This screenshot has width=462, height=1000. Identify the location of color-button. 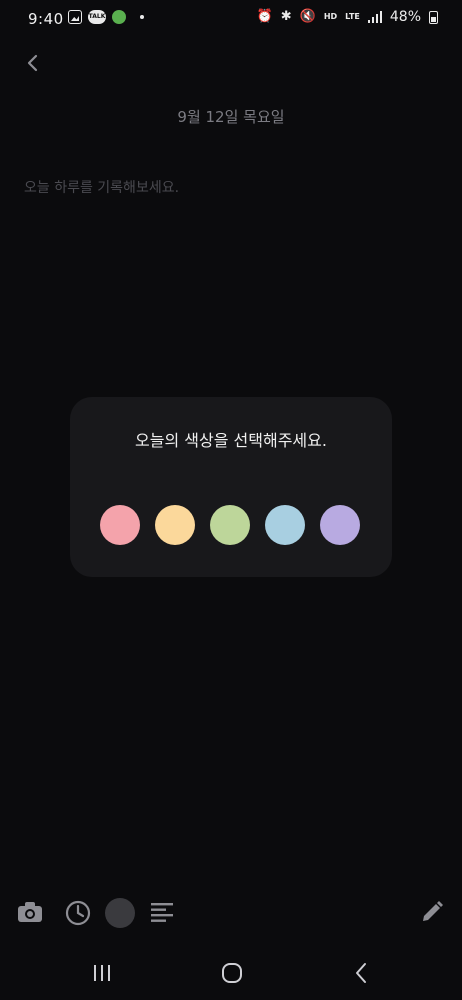
(120, 913).